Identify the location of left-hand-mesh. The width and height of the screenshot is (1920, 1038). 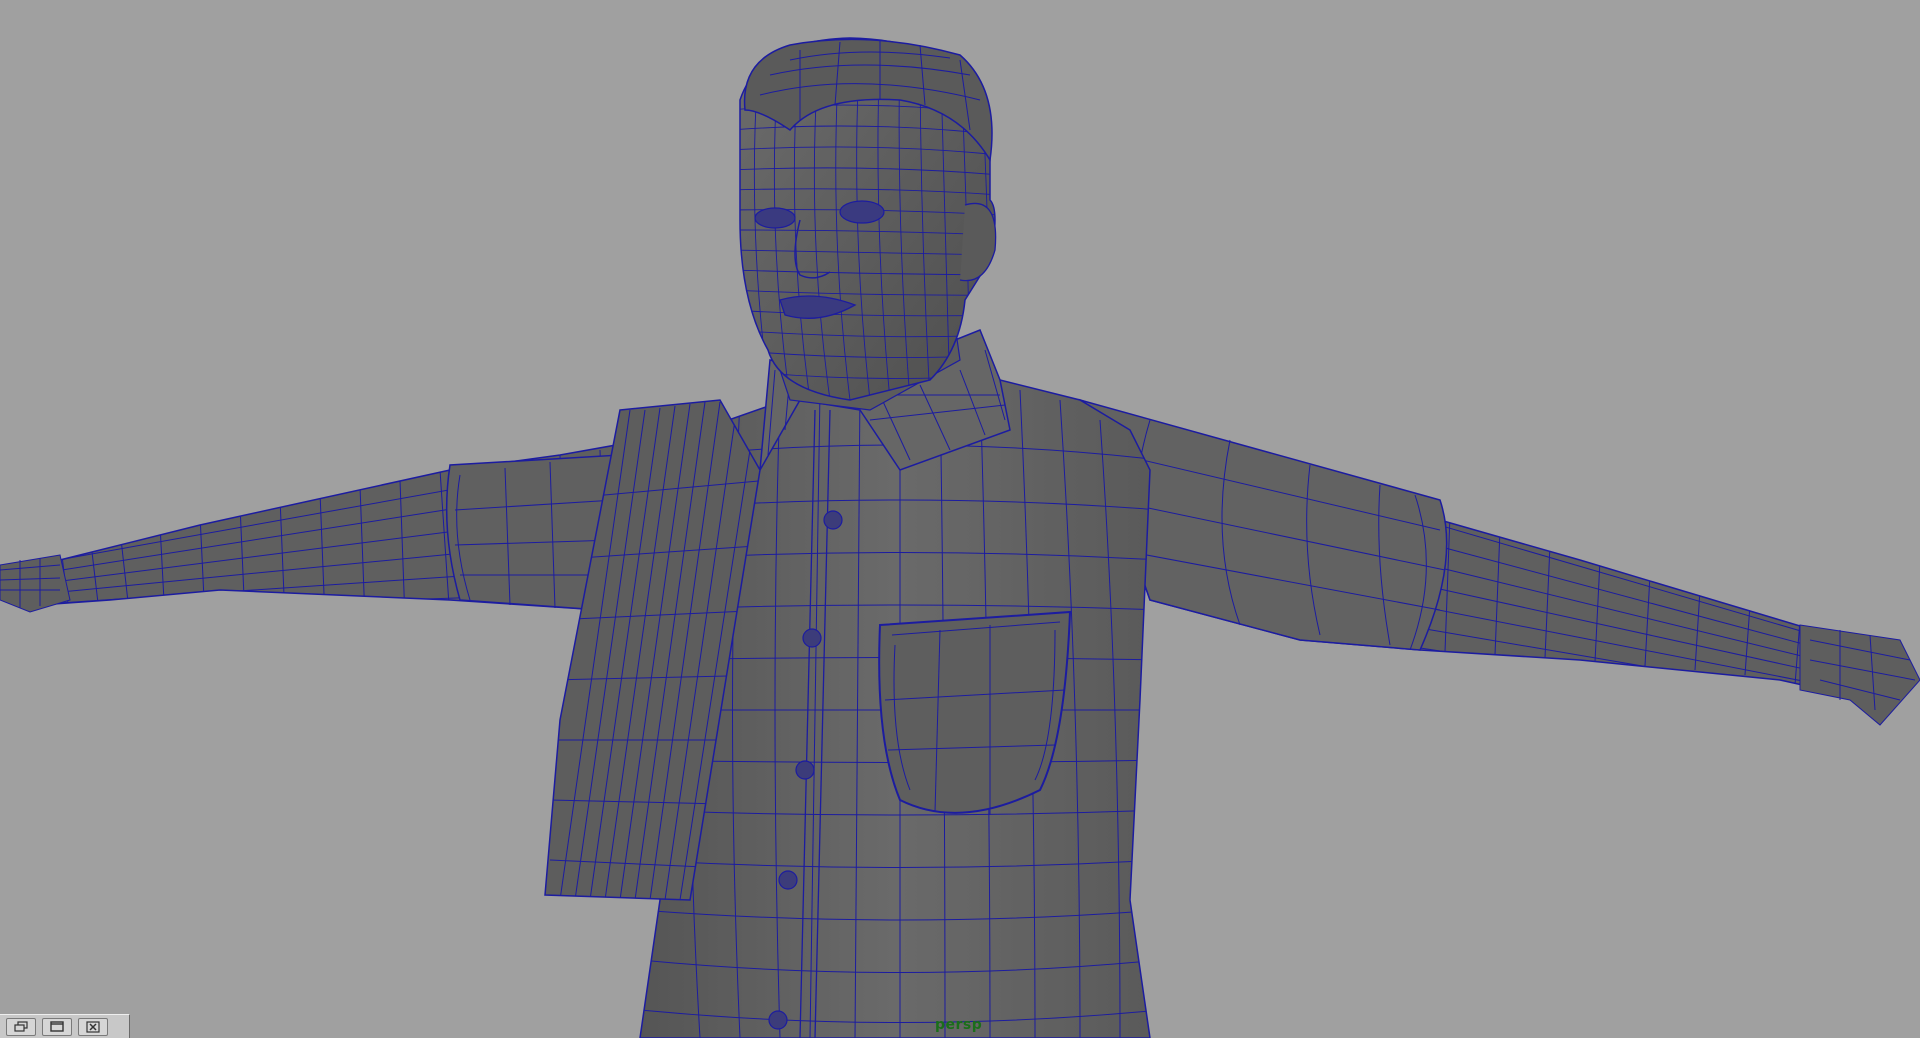
(35, 583).